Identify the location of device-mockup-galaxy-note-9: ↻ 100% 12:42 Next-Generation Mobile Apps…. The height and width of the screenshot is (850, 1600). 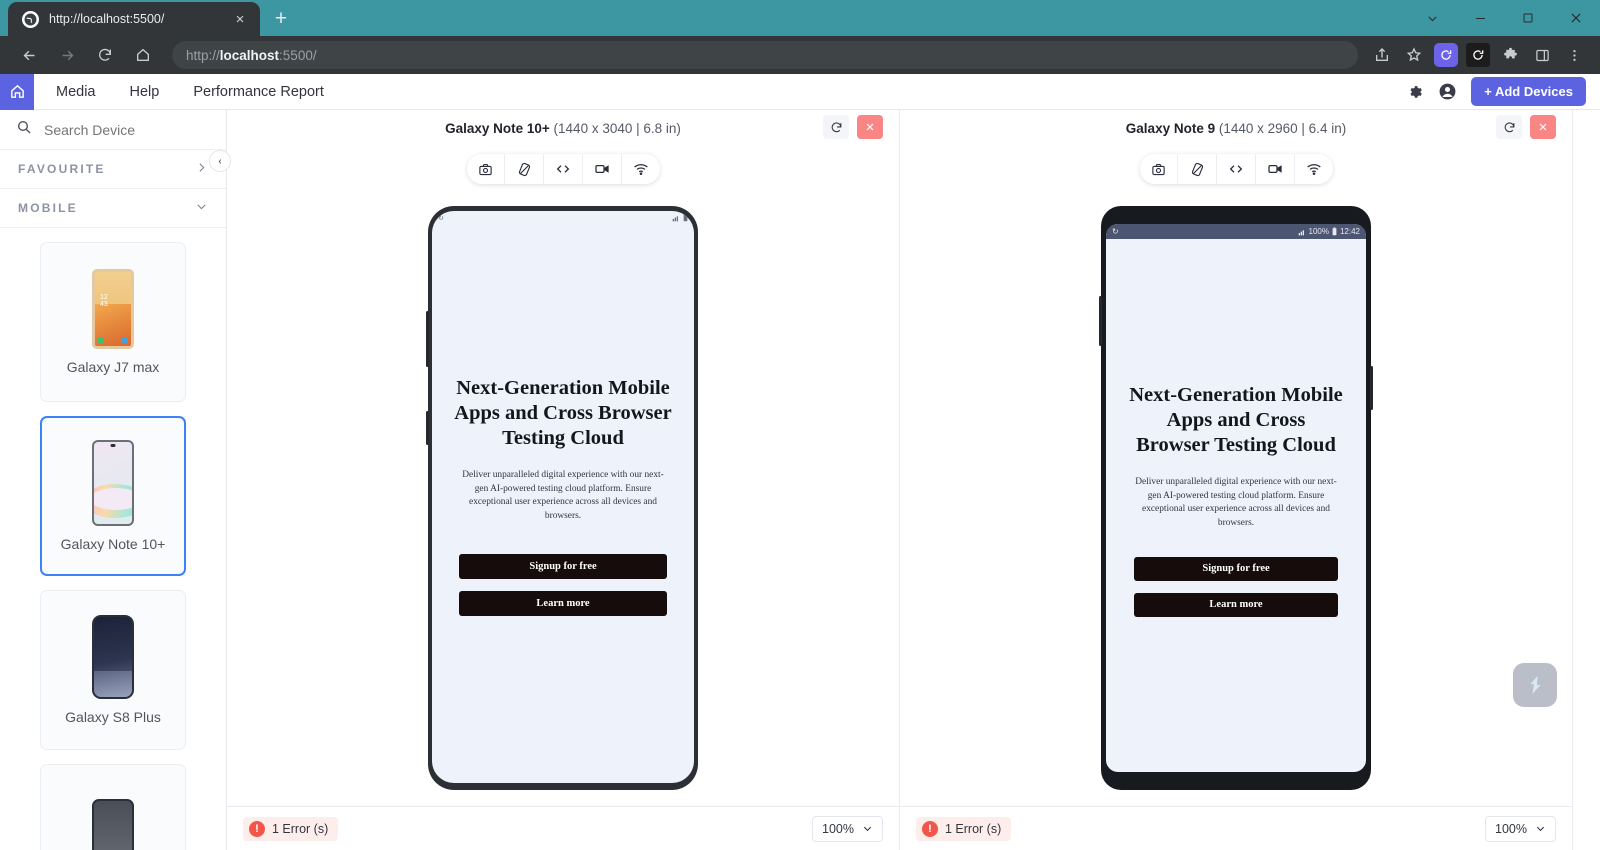
(1236, 498).